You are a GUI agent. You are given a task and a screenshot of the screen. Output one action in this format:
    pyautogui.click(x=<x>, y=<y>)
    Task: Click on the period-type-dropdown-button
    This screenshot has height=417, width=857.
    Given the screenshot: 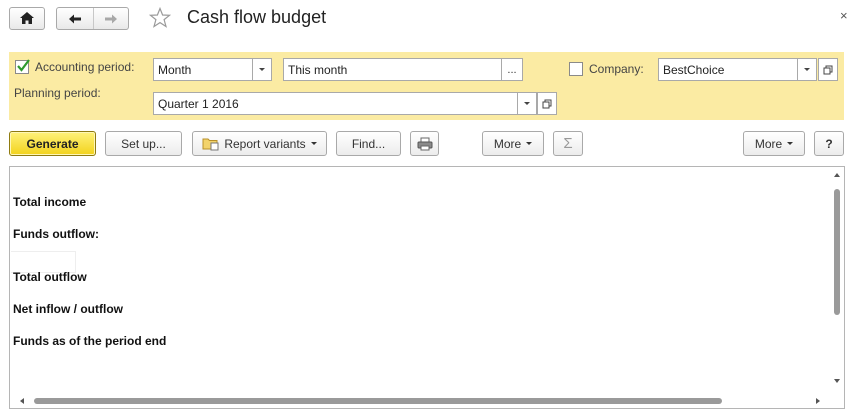 What is the action you would take?
    pyautogui.click(x=262, y=69)
    